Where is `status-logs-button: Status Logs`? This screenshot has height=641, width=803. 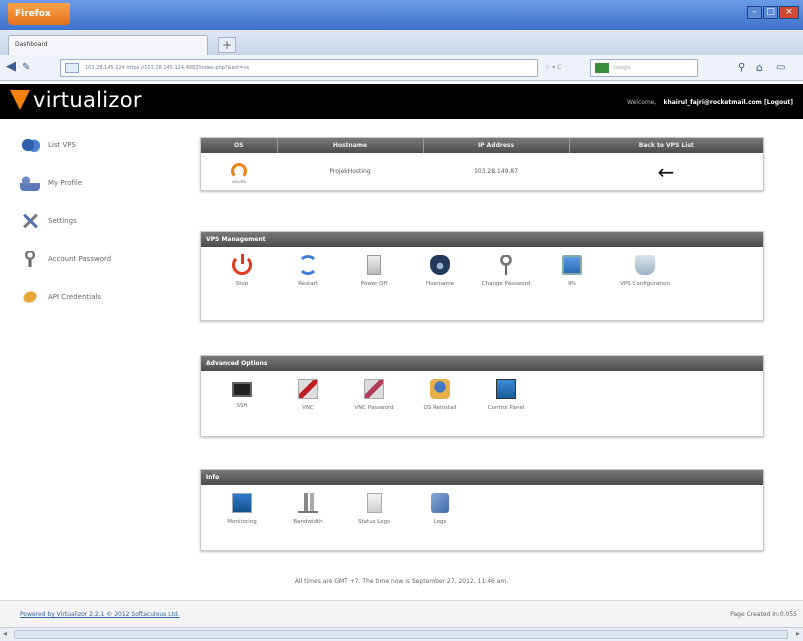
status-logs-button: Status Logs is located at coordinates (374, 509).